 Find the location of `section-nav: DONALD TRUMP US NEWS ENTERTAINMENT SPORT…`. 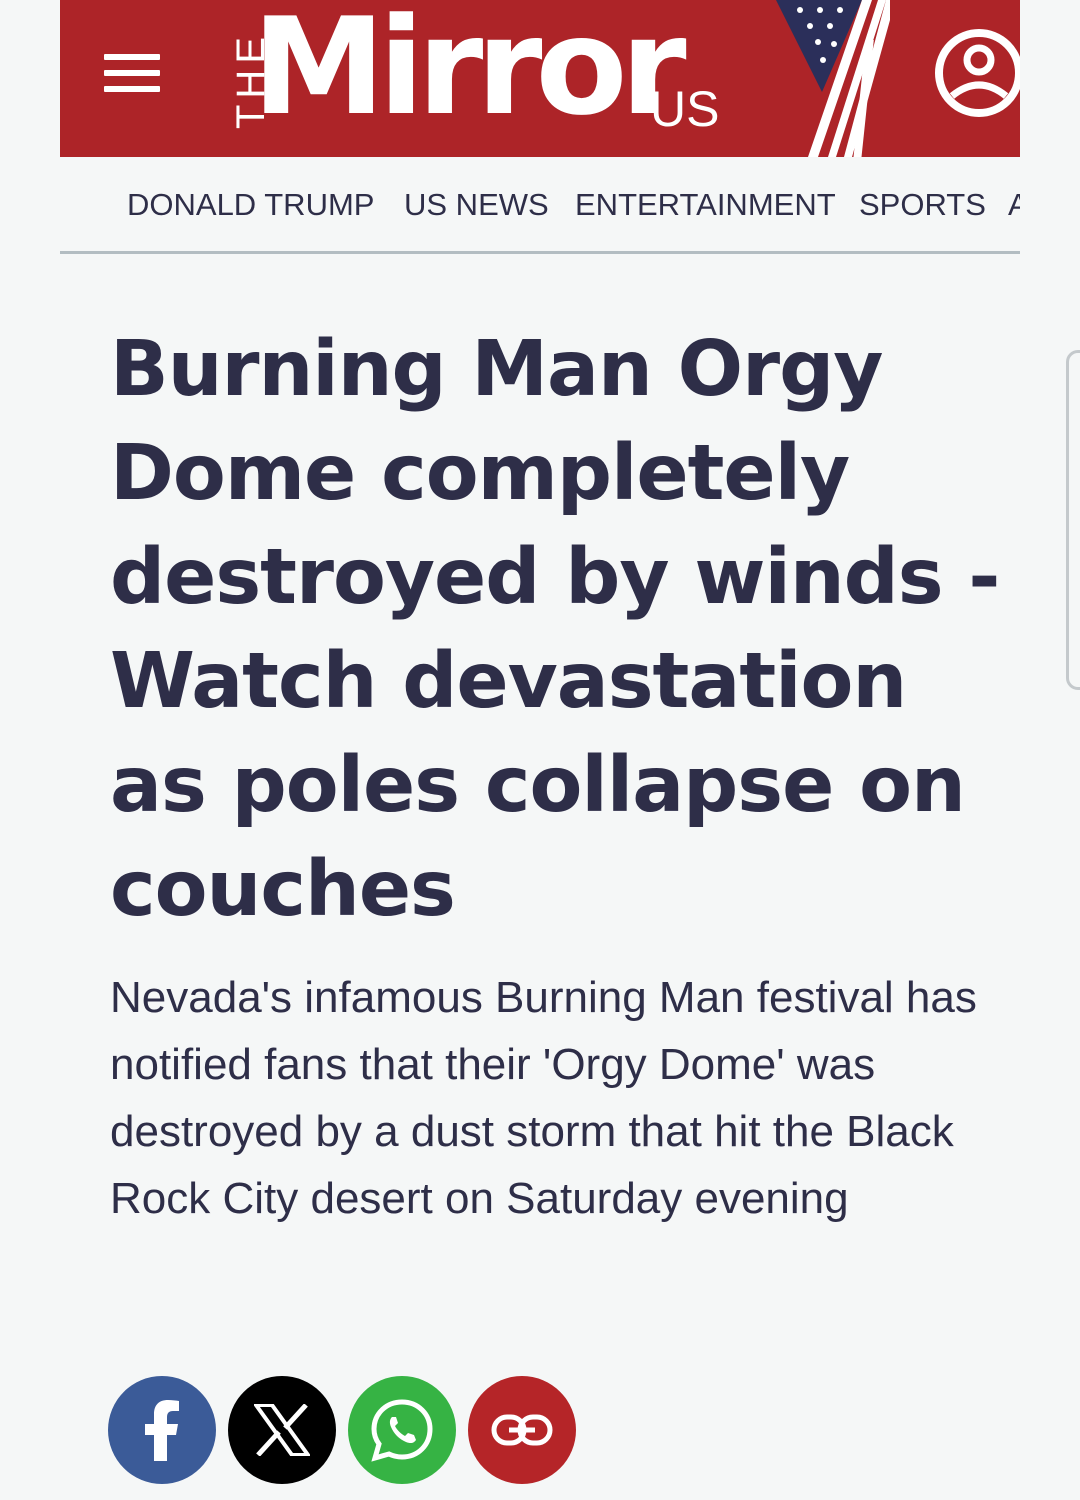

section-nav: DONALD TRUMP US NEWS ENTERTAINMENT SPORT… is located at coordinates (540, 208).